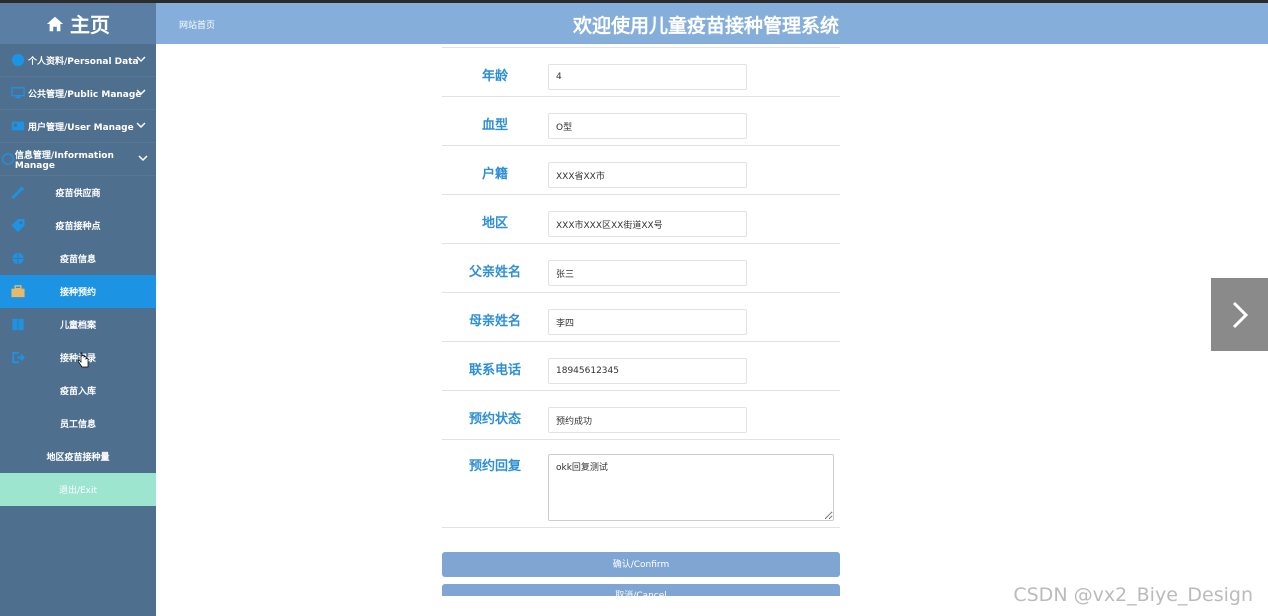 This screenshot has width=1268, height=616. I want to click on form-row-age: 年龄, so click(641, 72).